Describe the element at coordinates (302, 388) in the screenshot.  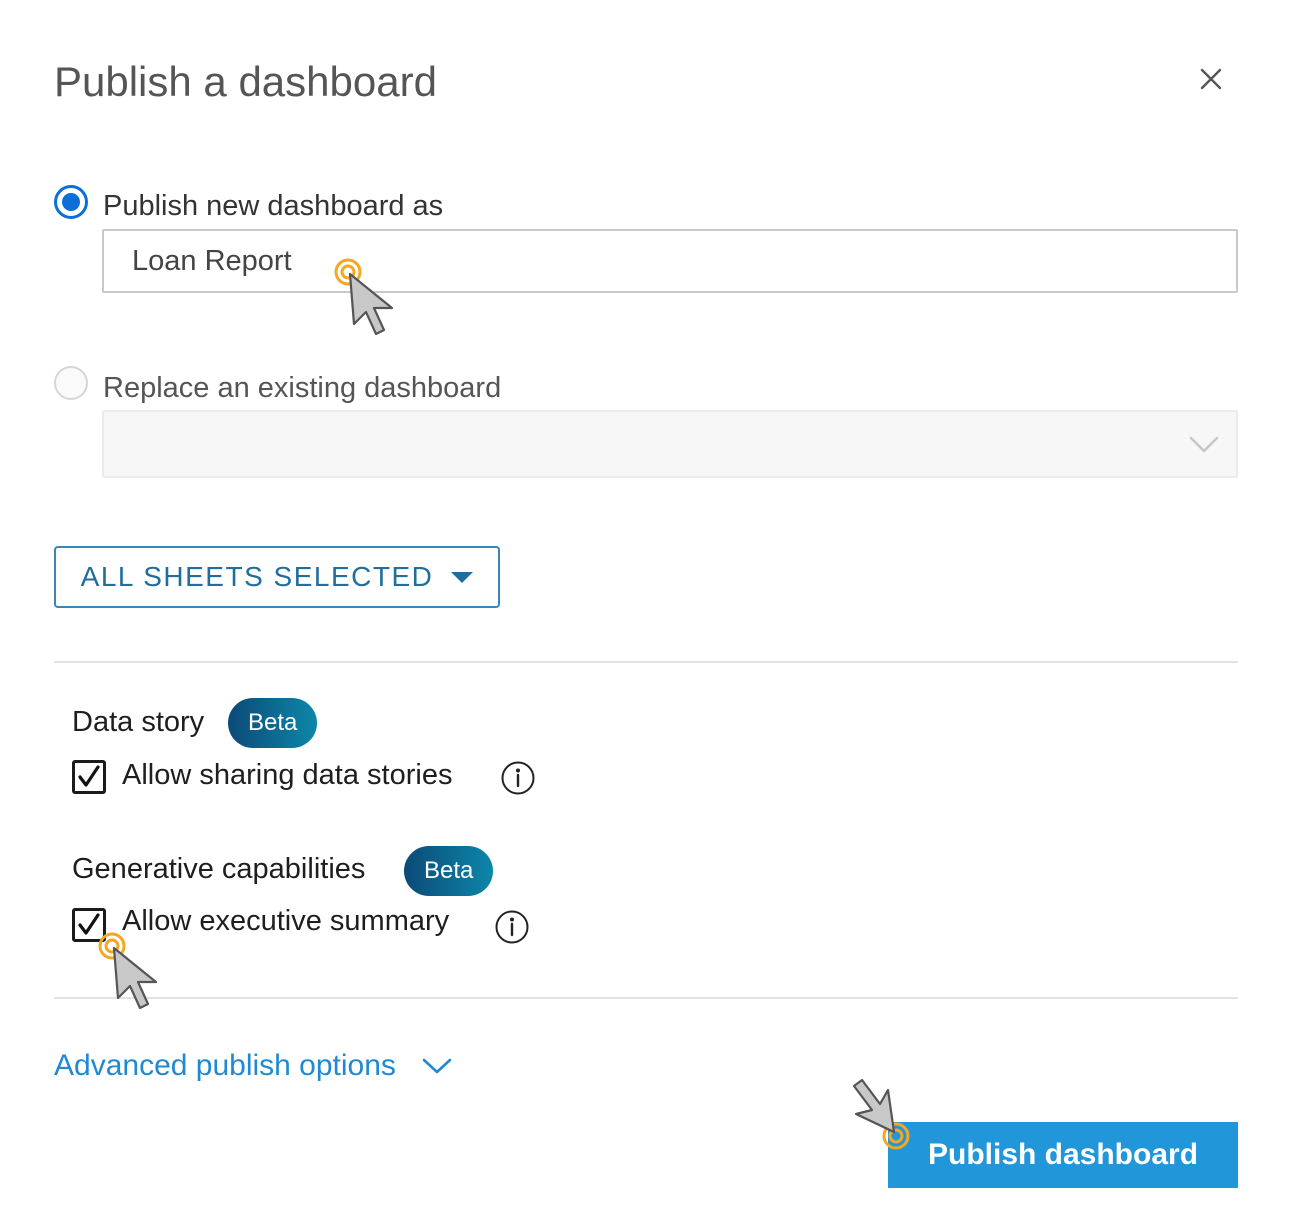
I see `replace-existing-label: Replace an existing dashboard` at that location.